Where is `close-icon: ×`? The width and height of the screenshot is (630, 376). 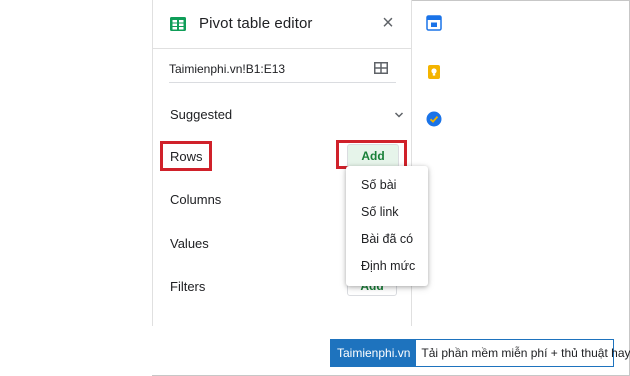
close-icon: × is located at coordinates (388, 23).